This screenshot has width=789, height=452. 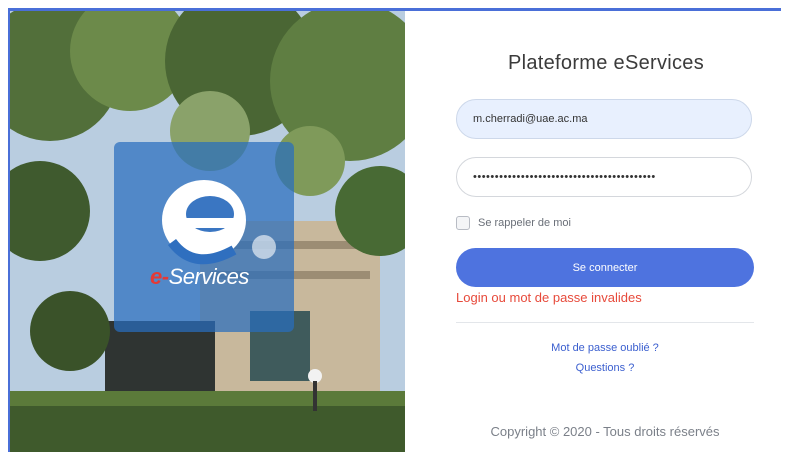 I want to click on copyright-text: Copyright © 2020 - Tous droits réservés, so click(x=605, y=431).